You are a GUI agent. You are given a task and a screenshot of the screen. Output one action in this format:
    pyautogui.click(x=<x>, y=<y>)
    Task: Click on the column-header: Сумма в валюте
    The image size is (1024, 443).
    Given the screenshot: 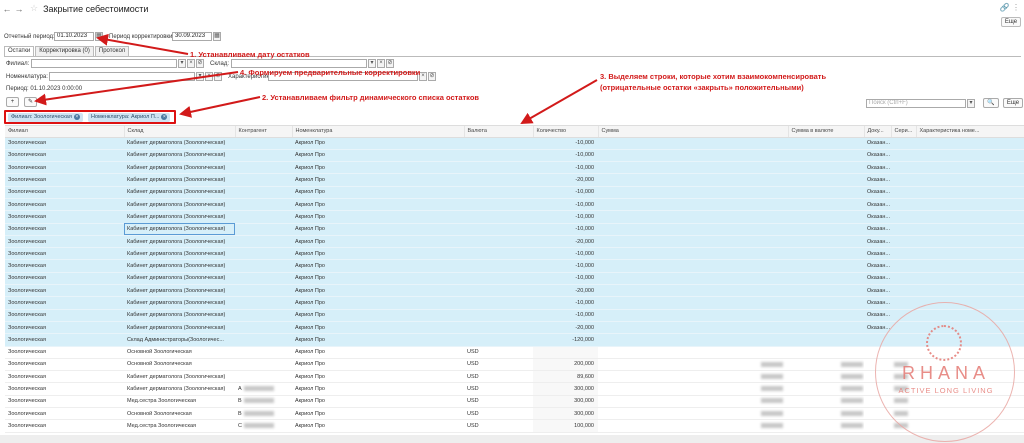 What is the action you would take?
    pyautogui.click(x=826, y=132)
    